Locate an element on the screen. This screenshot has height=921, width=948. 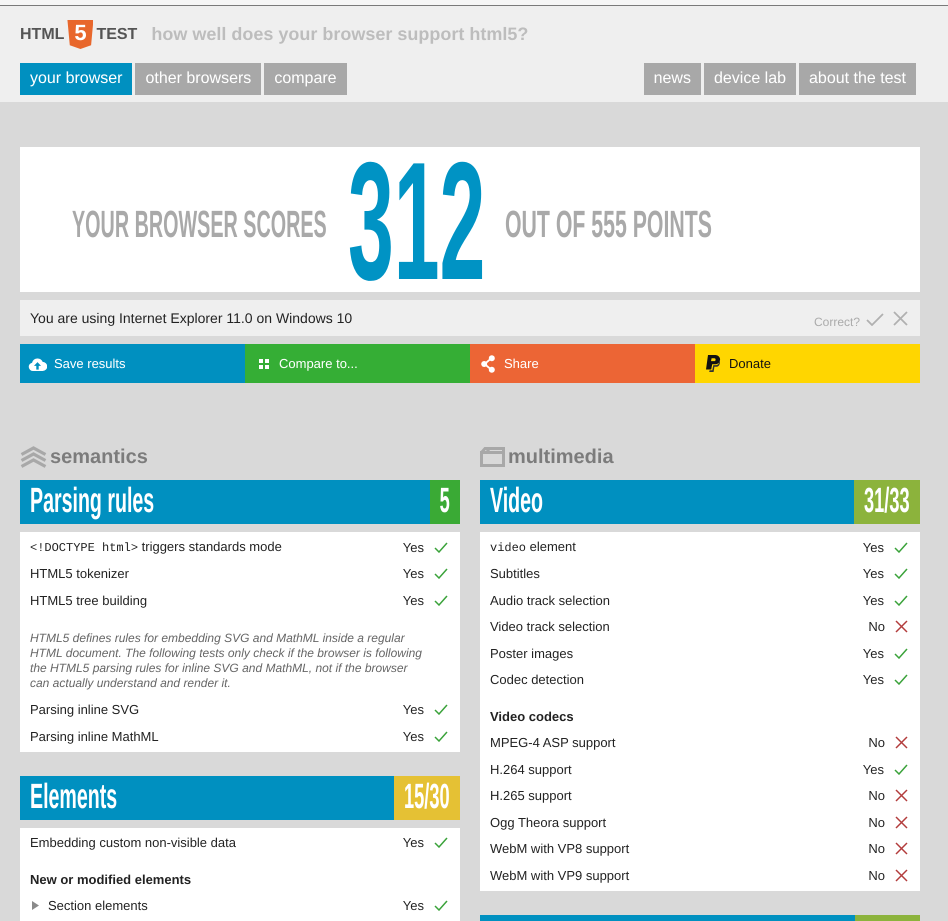
test-name: Poster images is located at coordinates (532, 653).